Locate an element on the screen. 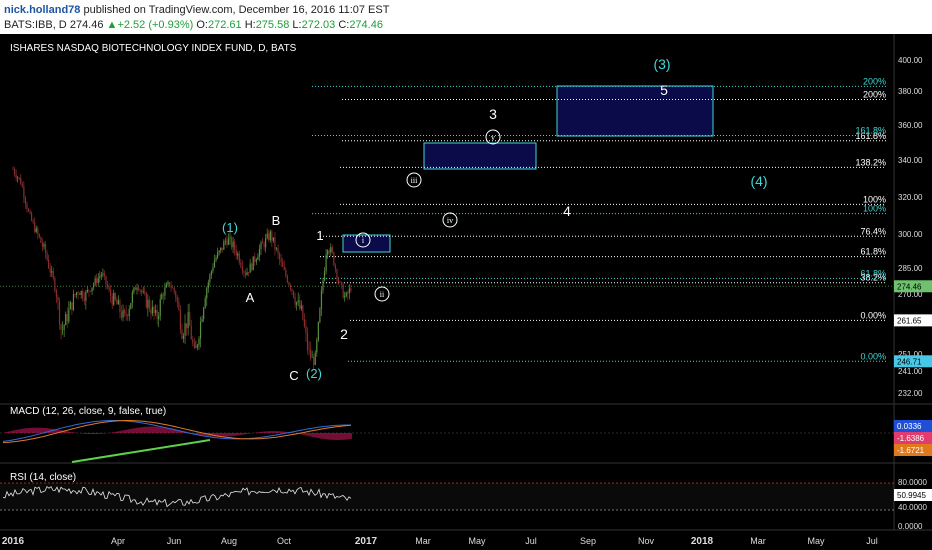 The height and width of the screenshot is (550, 932). rsi-badge-text: 50.9945 is located at coordinates (911, 495).